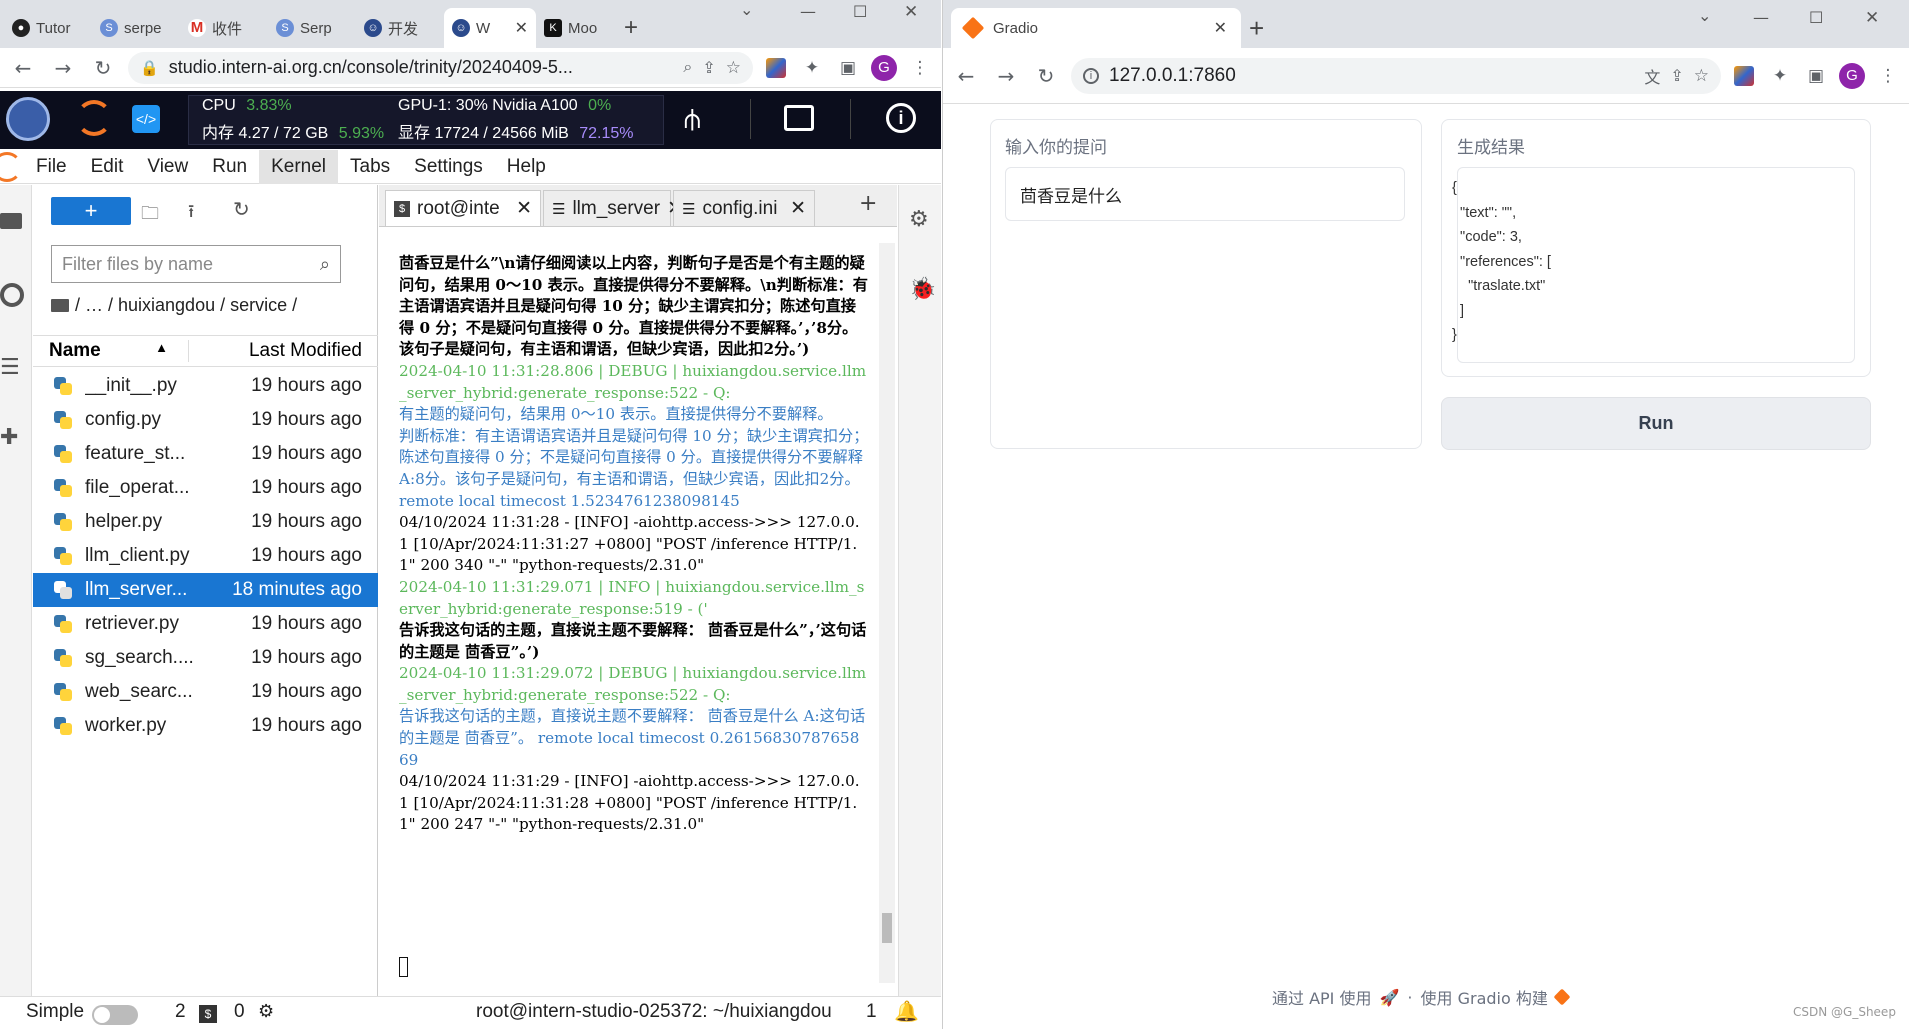 This screenshot has width=1909, height=1029. I want to click on debugger-icon: 🐞, so click(922, 289).